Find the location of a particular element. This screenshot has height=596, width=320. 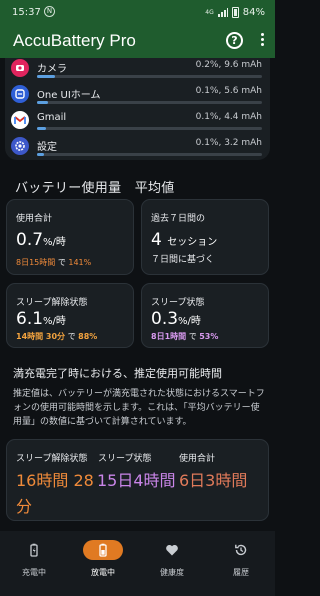

app-name: カメラ is located at coordinates (52, 69).